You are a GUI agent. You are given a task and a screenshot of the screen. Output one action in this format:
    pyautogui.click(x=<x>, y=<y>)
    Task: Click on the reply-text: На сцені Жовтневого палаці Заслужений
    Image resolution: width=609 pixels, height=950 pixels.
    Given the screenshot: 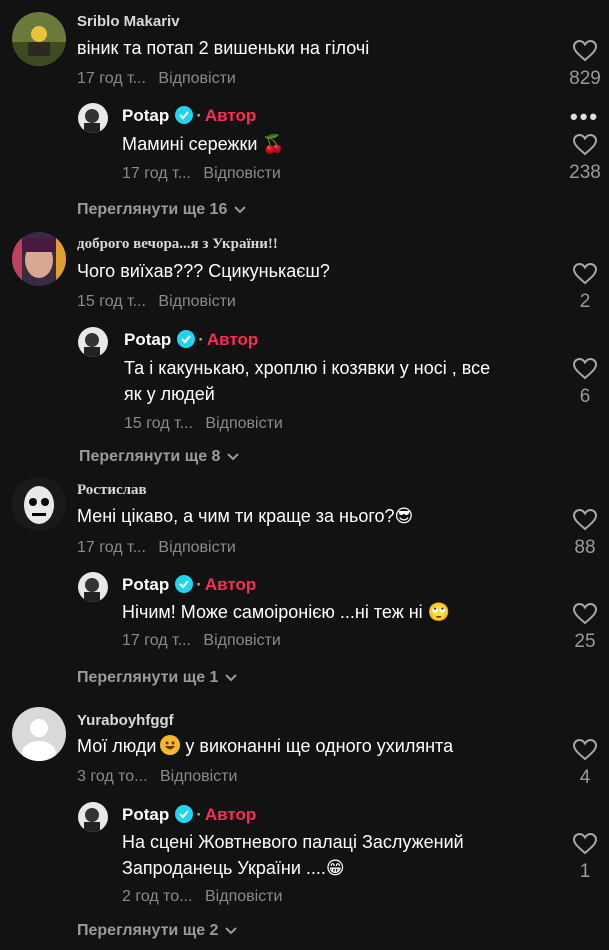 What is the action you would take?
    pyautogui.click(x=293, y=842)
    